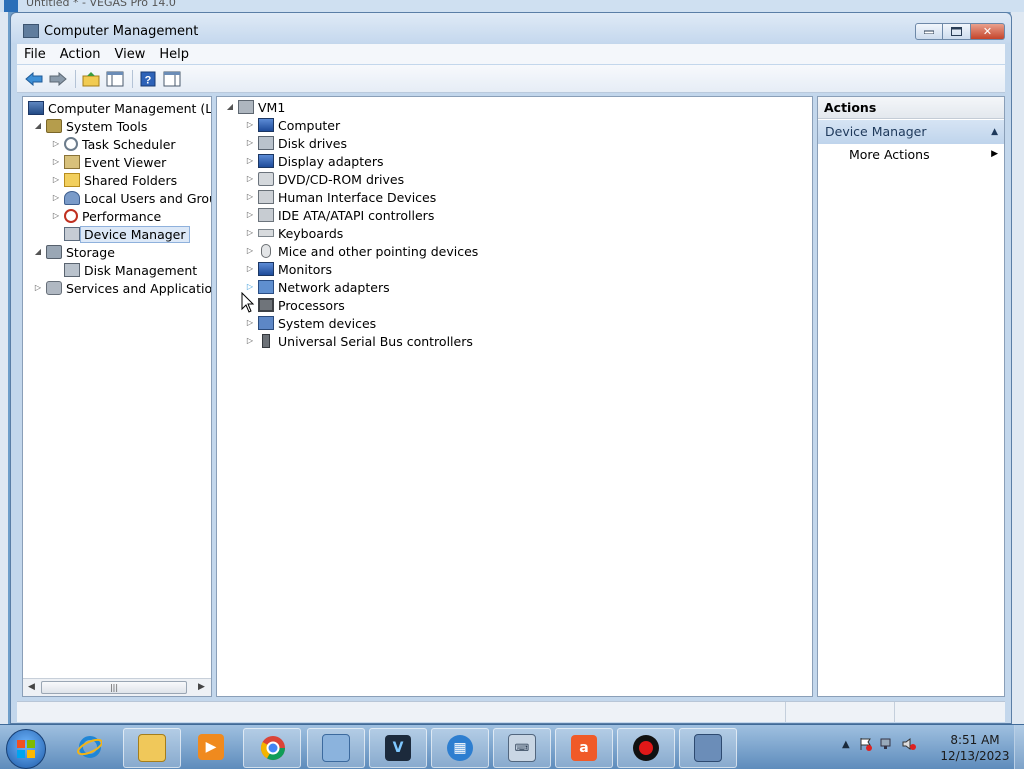 The image size is (1024, 769). Describe the element at coordinates (511, 54) in the screenshot. I see `menu-bar: File Action View Help` at that location.